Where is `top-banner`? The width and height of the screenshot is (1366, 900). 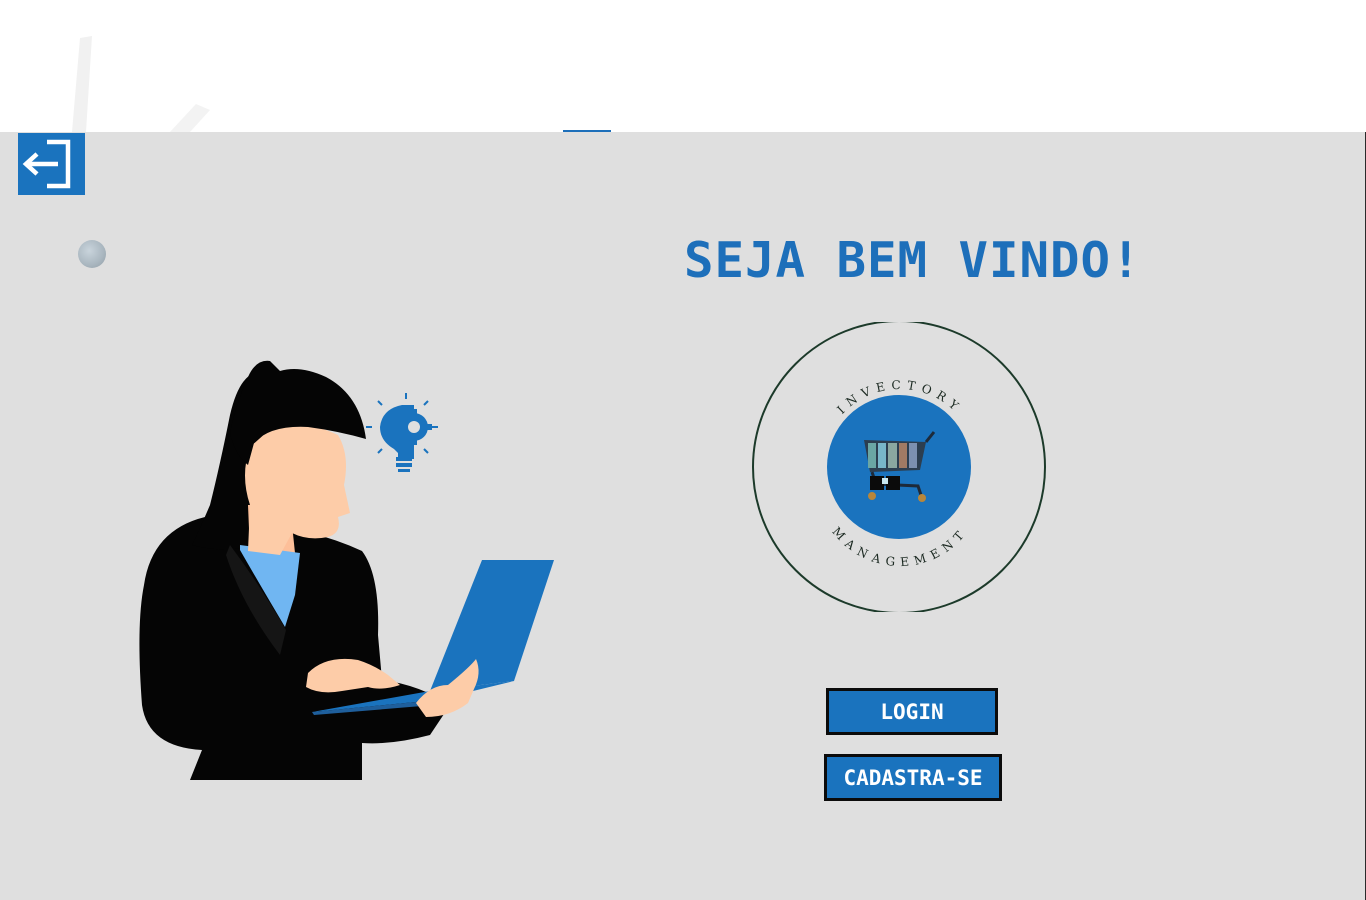
top-banner is located at coordinates (683, 66).